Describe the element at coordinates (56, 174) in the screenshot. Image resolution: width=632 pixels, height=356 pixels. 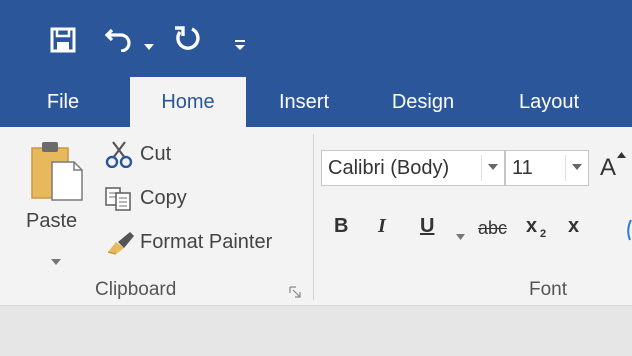
I see `clipboard-icon` at that location.